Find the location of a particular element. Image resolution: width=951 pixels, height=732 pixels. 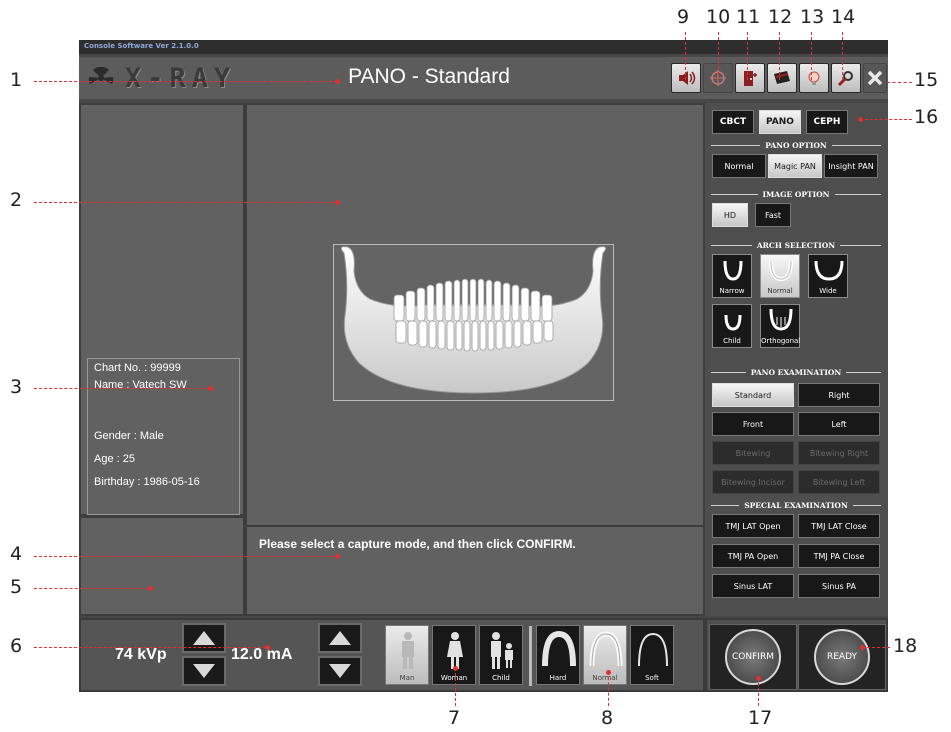

pano-option-insight-pan: Insight PAN is located at coordinates (851, 166).